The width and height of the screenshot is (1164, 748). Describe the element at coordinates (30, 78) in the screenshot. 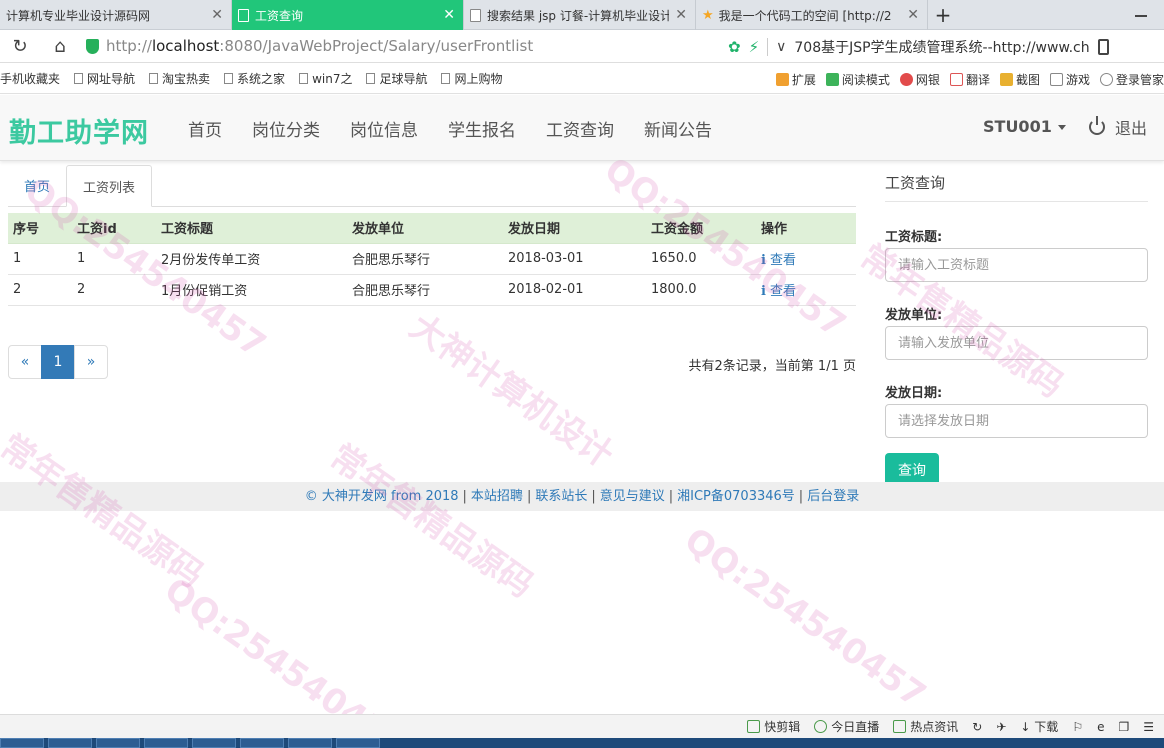

I see `bookmark-item: 手机收藏夹` at that location.